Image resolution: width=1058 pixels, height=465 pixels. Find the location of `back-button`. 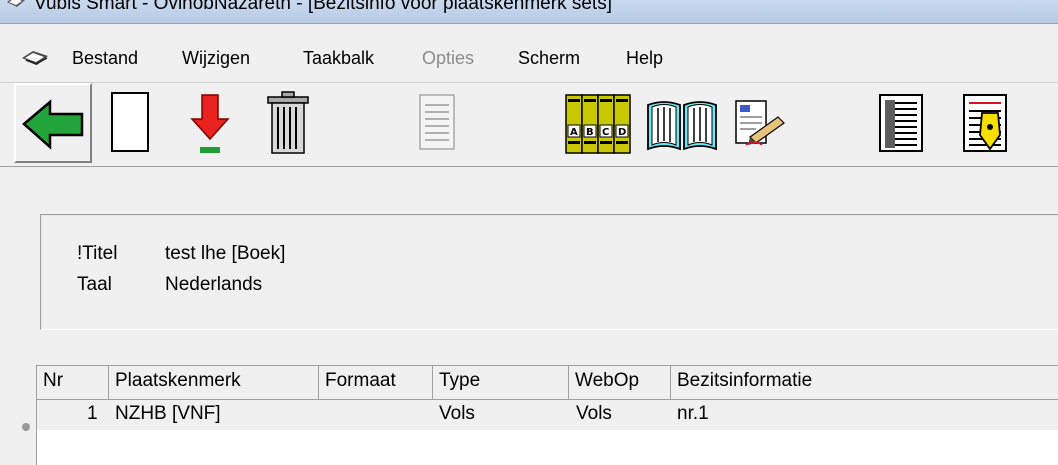

back-button is located at coordinates (53, 123).